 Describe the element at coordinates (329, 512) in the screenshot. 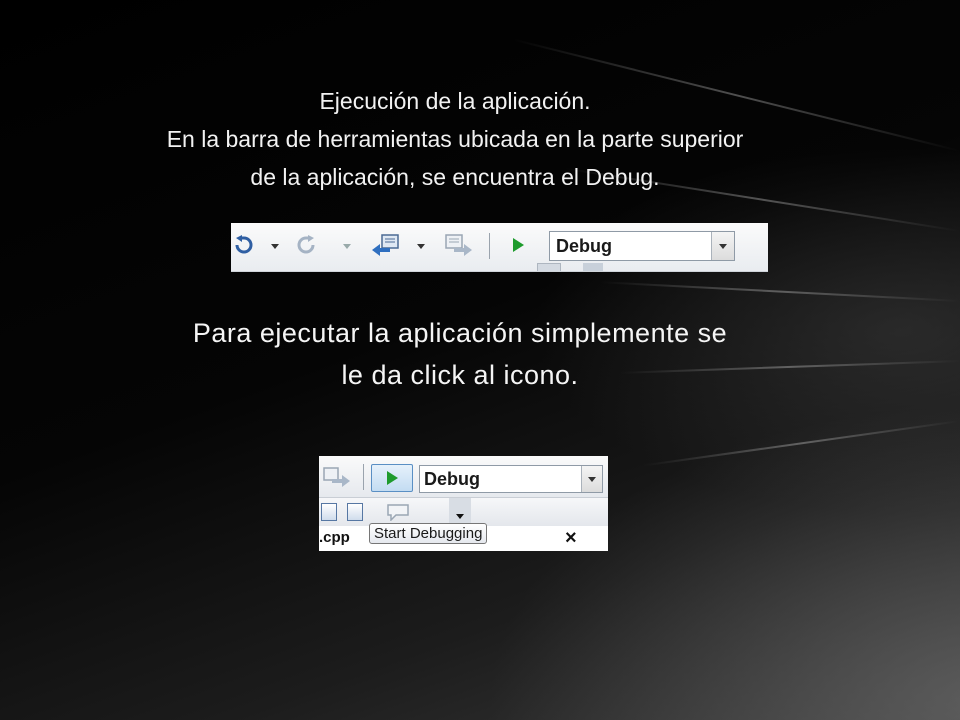

I see `copy-icon` at that location.